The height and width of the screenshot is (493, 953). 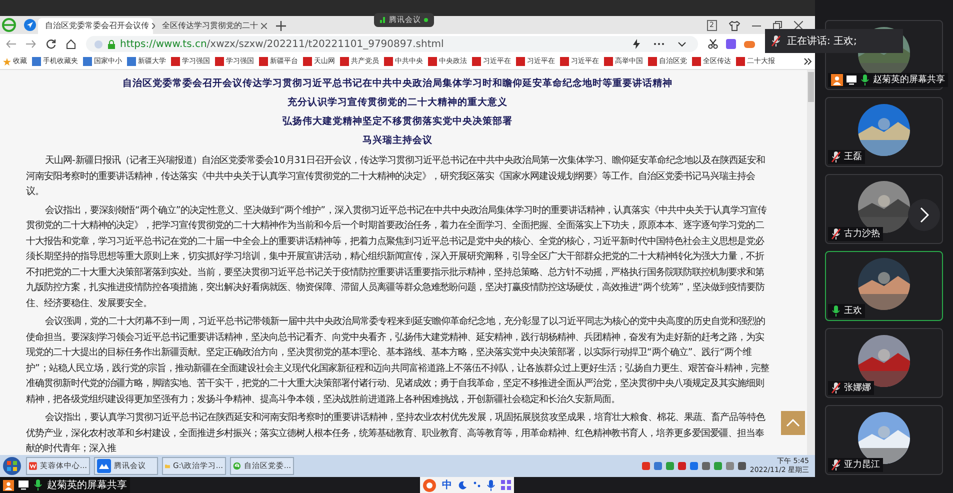 What do you see at coordinates (853, 311) in the screenshot?
I see `participant-name: 王欢` at bounding box center [853, 311].